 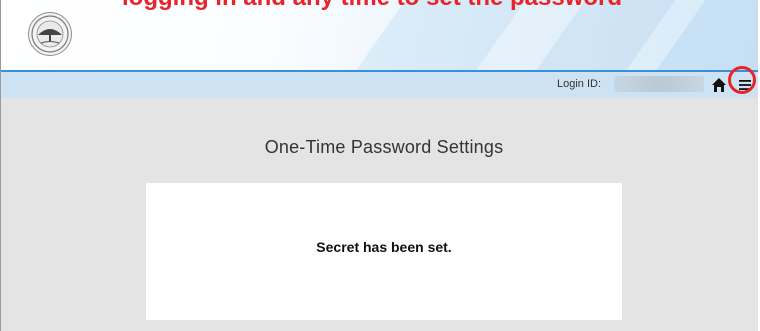 What do you see at coordinates (719, 85) in the screenshot?
I see `home-icon` at bounding box center [719, 85].